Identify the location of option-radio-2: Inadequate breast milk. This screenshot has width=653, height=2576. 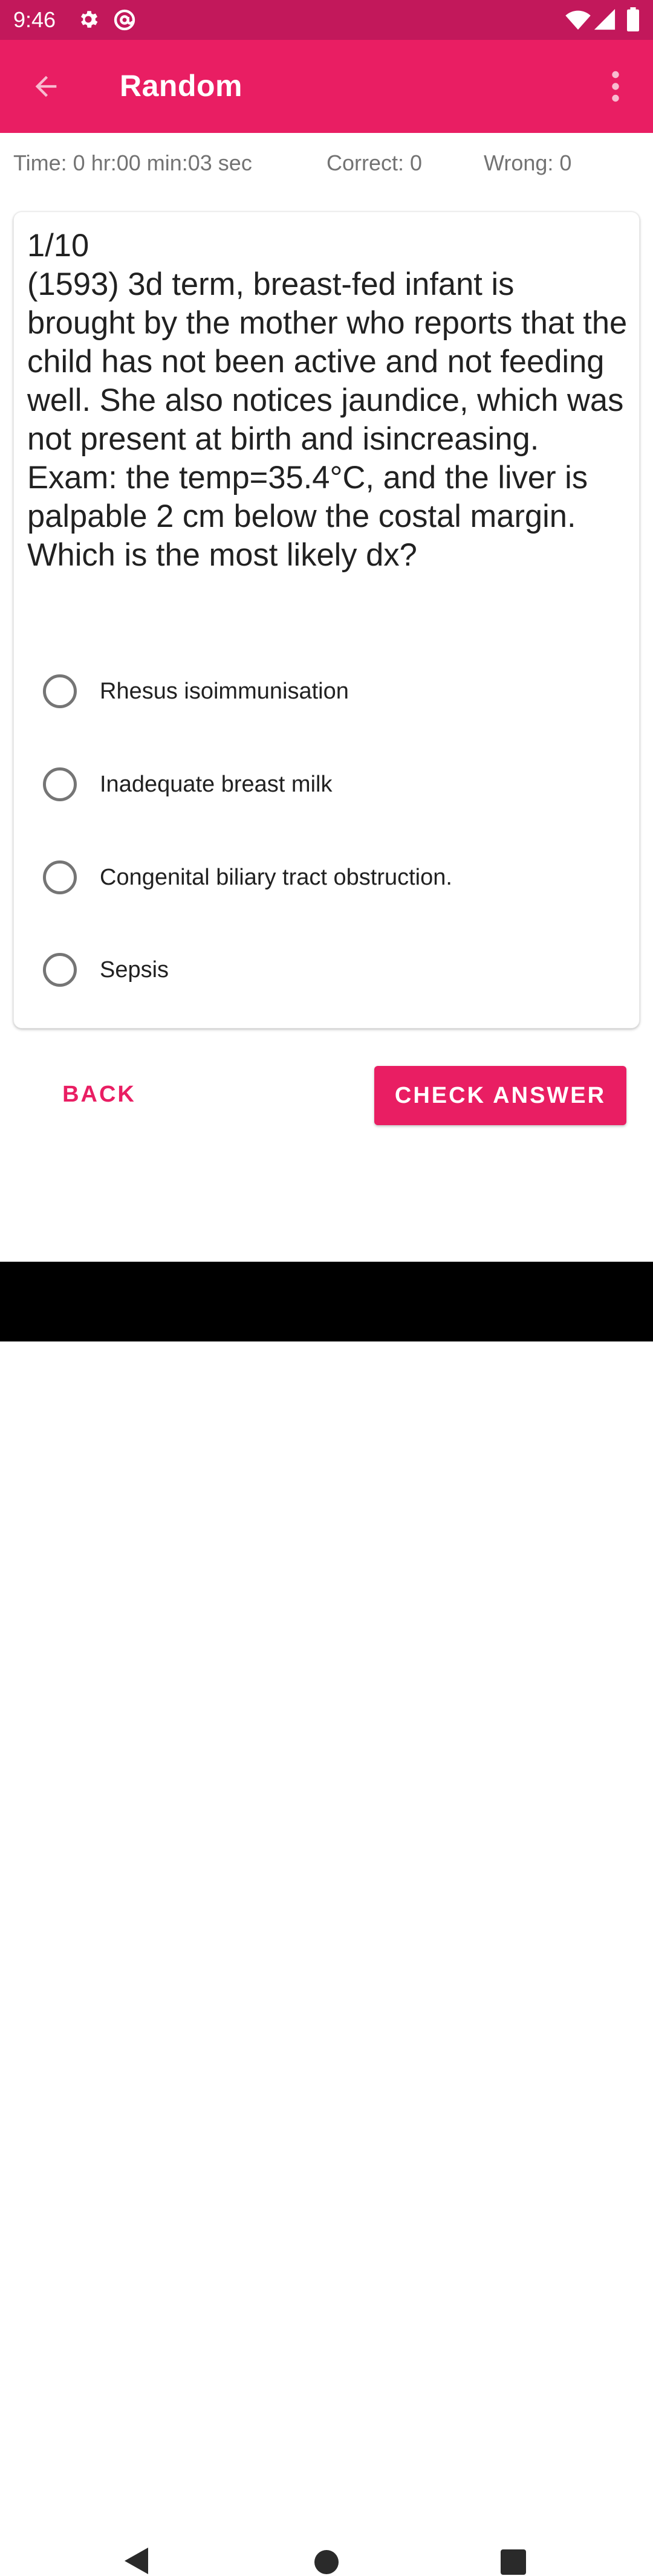
(327, 785).